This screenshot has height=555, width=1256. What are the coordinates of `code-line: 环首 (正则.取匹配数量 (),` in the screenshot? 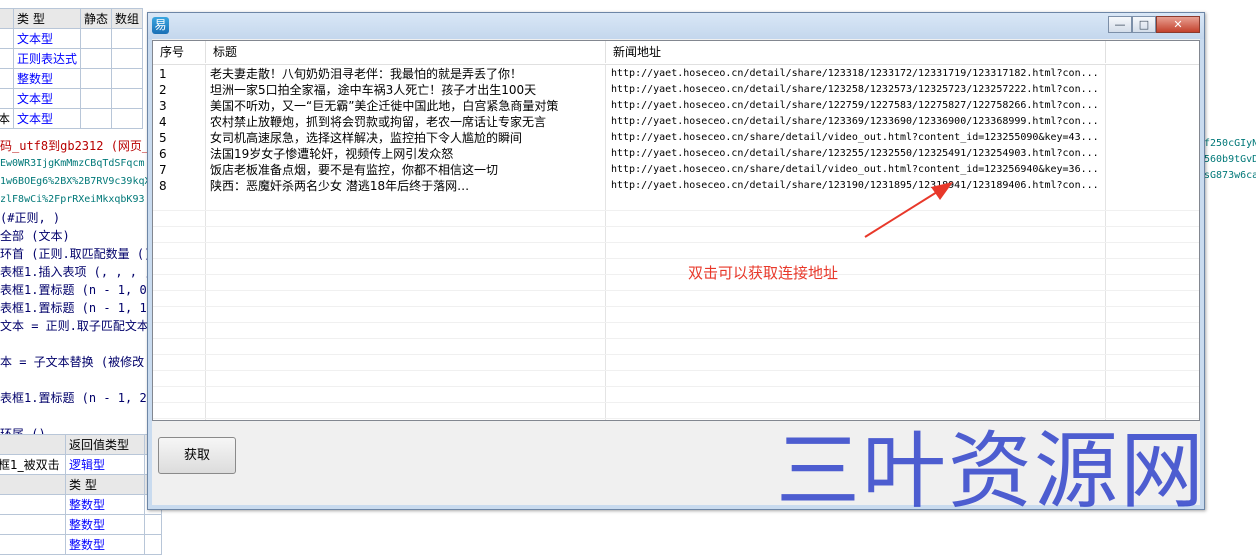 It's located at (75, 254).